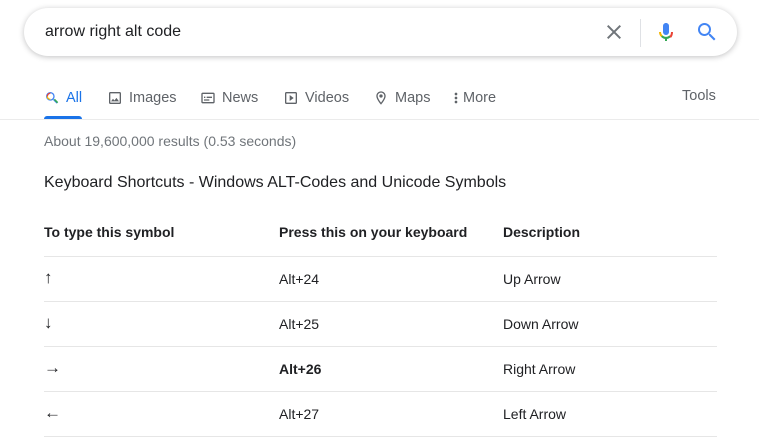 The height and width of the screenshot is (444, 759). I want to click on tools-button: Tools, so click(699, 96).